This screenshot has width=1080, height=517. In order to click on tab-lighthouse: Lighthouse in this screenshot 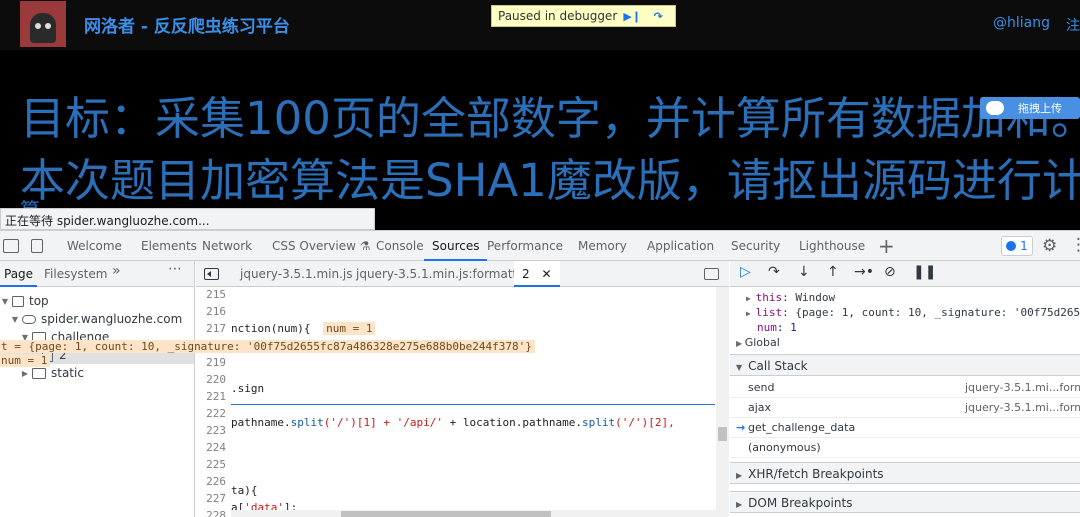, I will do `click(832, 246)`.